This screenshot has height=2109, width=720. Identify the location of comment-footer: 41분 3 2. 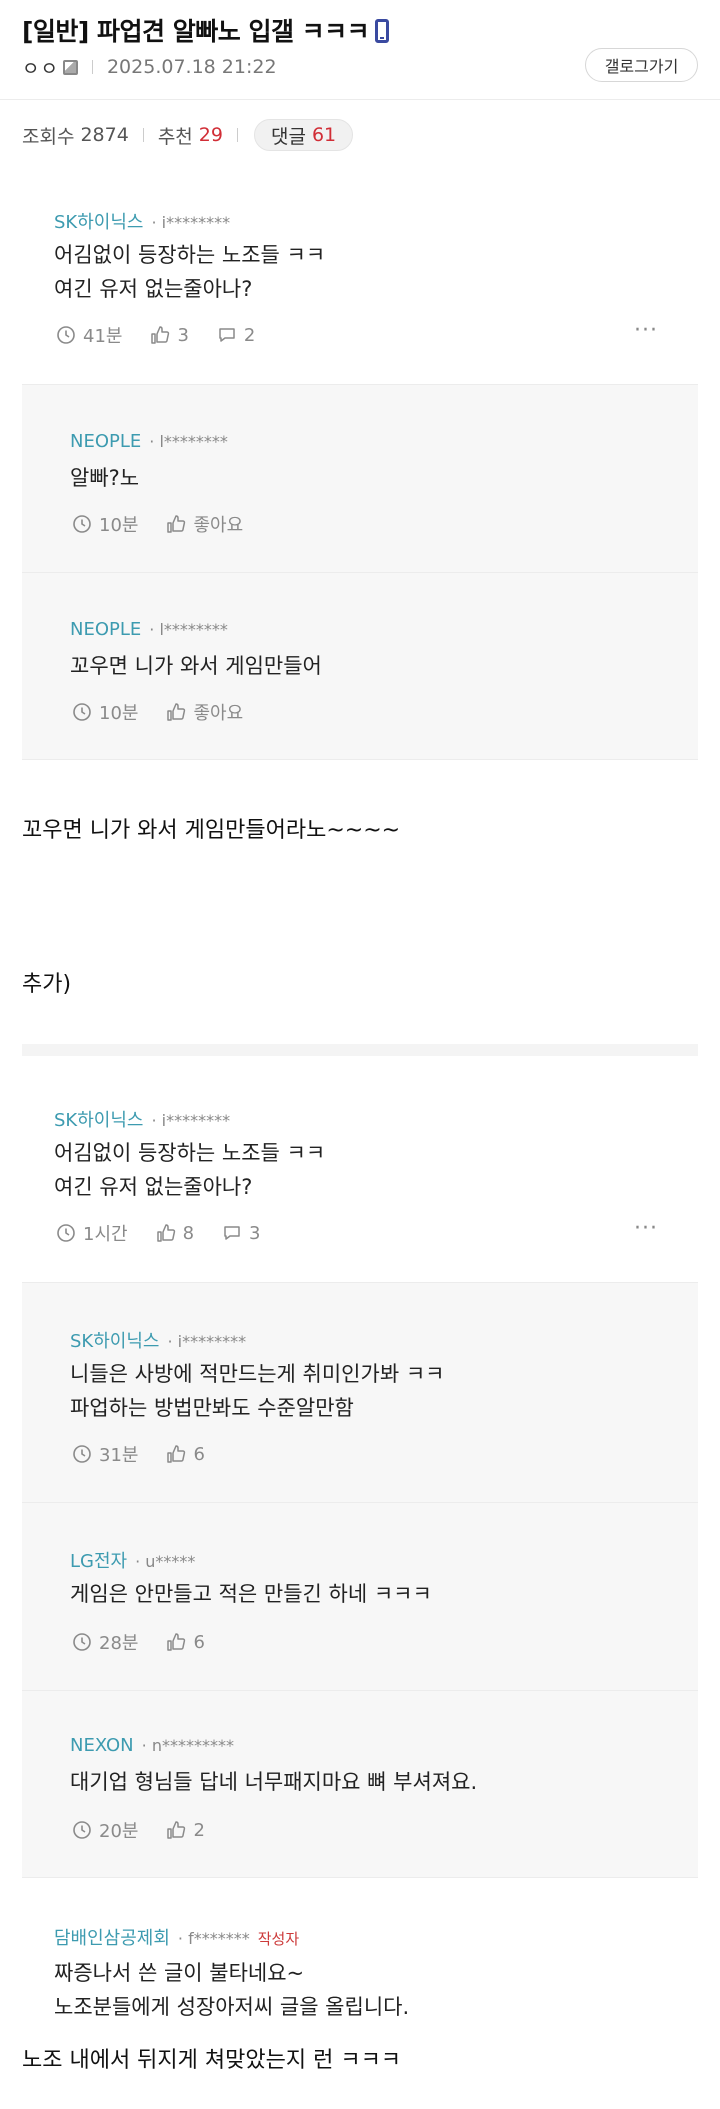
(169, 335).